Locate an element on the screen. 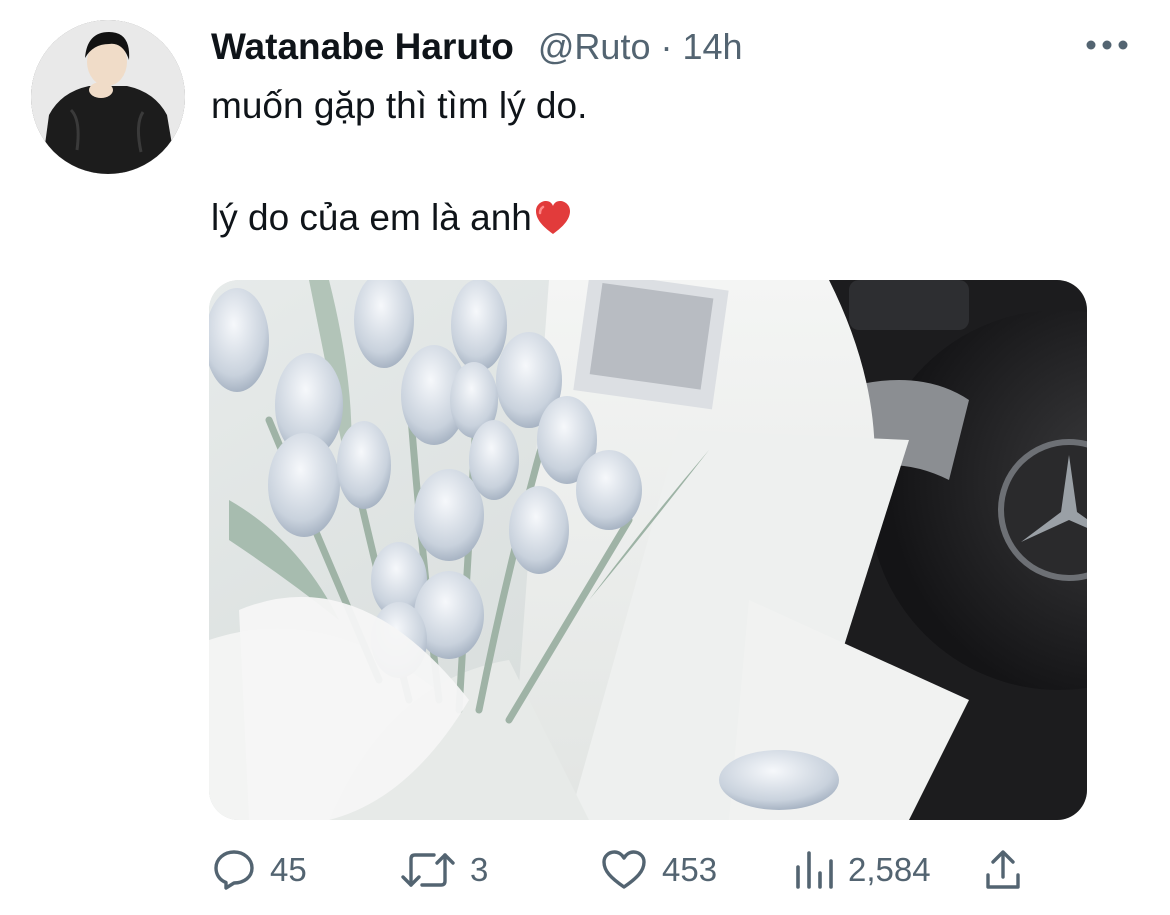  tweet-actions: 45 3 453 2,584 is located at coordinates (627, 870).